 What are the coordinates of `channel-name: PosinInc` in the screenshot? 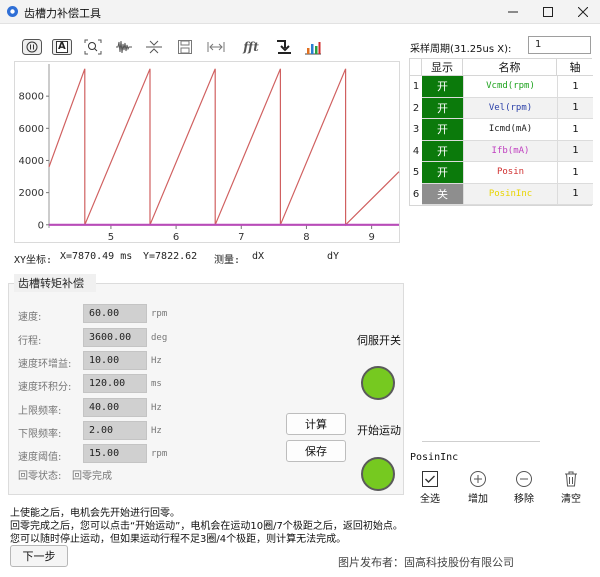 It's located at (510, 194).